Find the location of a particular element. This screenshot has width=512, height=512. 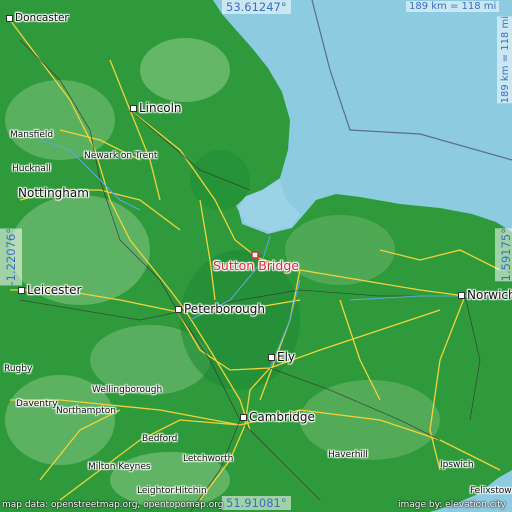

place-cambridge: Cambridge is located at coordinates (277, 417).